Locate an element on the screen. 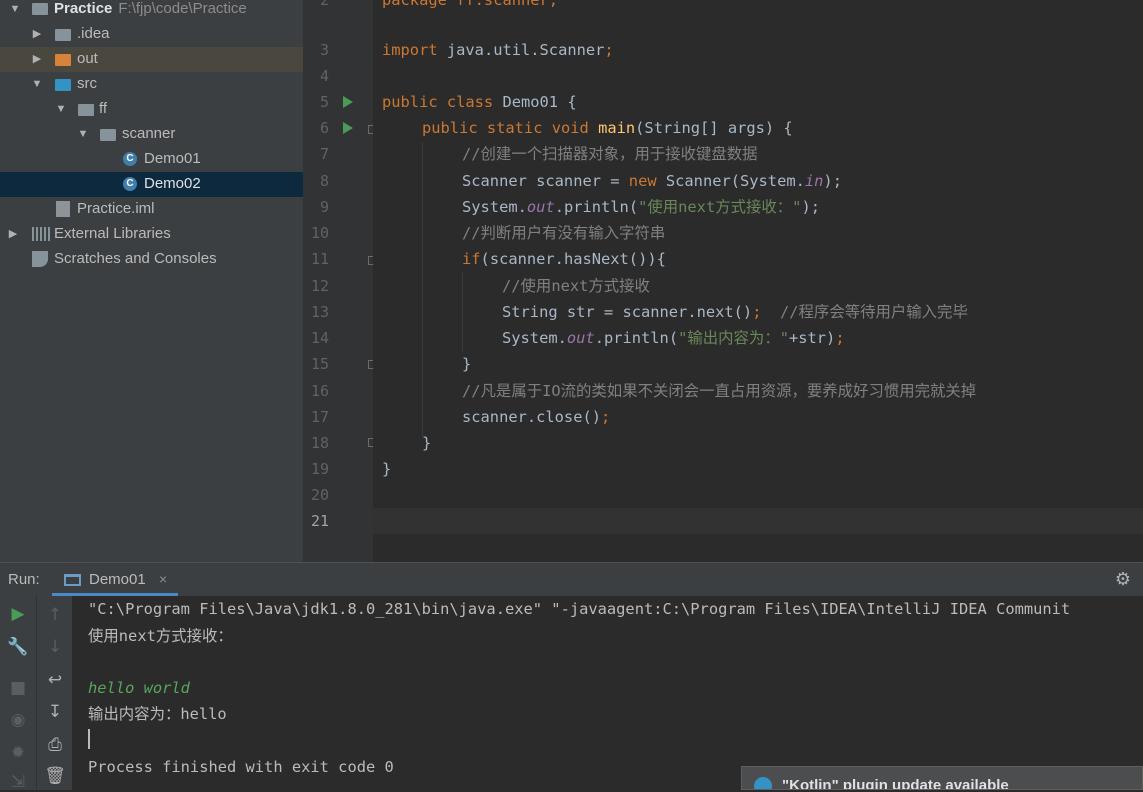 The image size is (1143, 792). console-line: 使用next方式接收： is located at coordinates (160, 636).